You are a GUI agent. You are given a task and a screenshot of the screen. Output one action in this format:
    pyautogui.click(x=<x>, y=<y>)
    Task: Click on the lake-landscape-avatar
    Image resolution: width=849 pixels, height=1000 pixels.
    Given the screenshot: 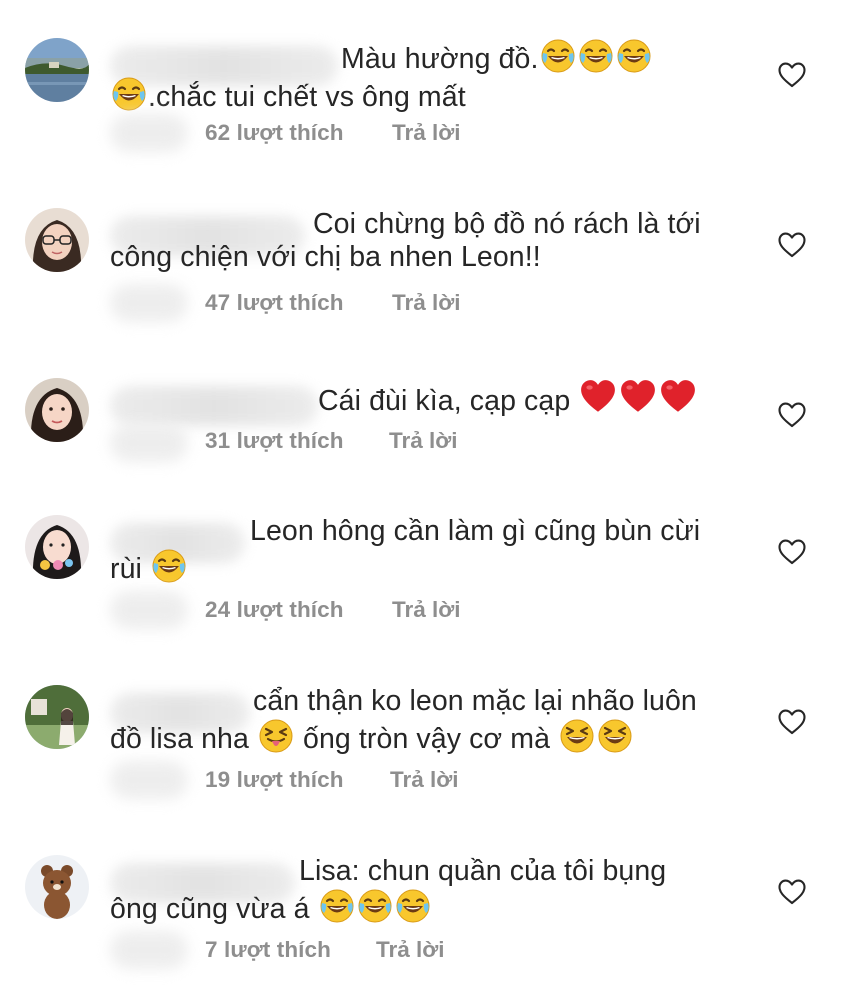 What is the action you would take?
    pyautogui.click(x=57, y=70)
    